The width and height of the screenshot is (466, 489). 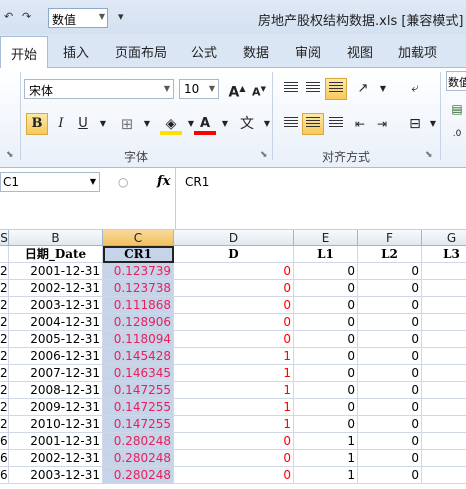 I want to click on name-box: C1 ▼, so click(x=50, y=182).